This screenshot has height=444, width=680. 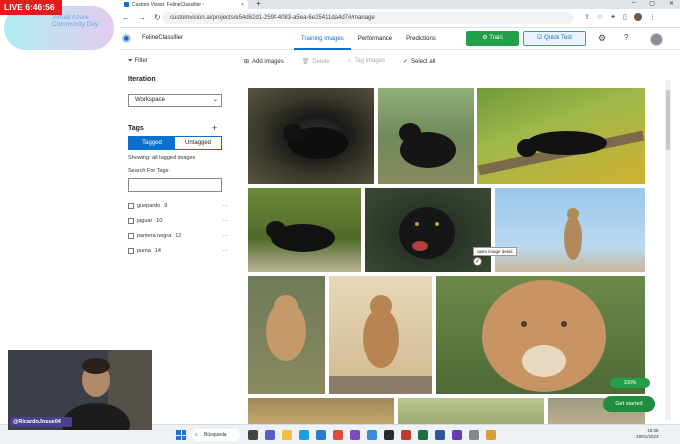 I want to click on taskbar-clock: 18:38 18/01/2023, so click(x=647, y=434).